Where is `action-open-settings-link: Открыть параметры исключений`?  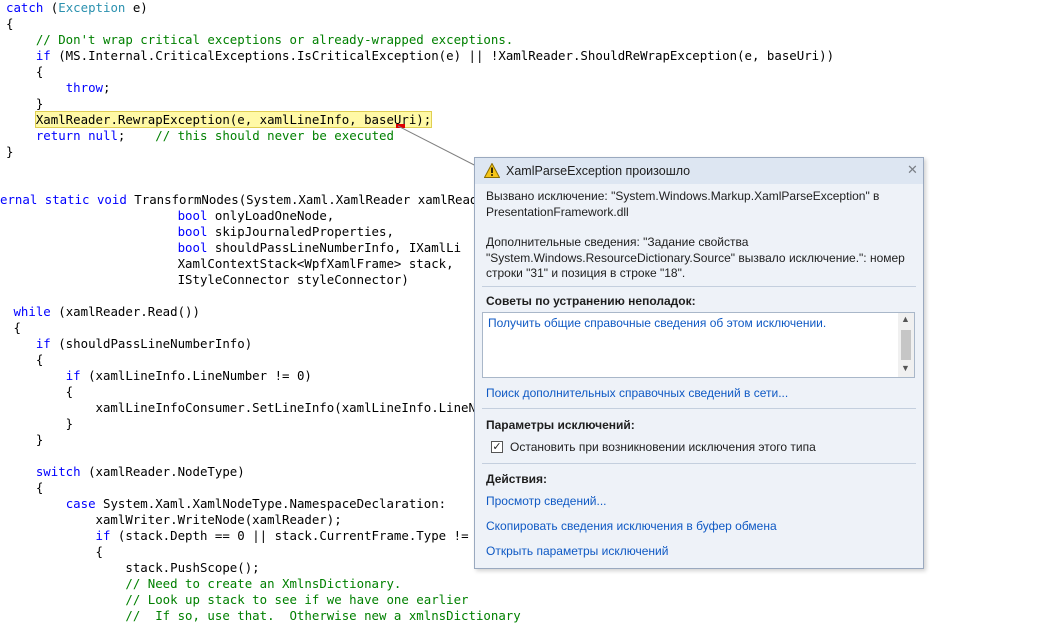
action-open-settings-link: Открыть параметры исключений is located at coordinates (577, 551).